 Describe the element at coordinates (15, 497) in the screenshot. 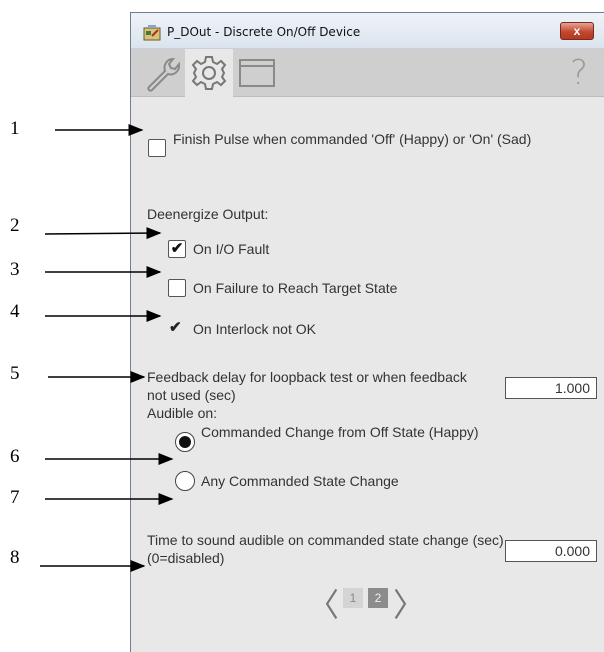

I see `callout-number-7: 7` at that location.